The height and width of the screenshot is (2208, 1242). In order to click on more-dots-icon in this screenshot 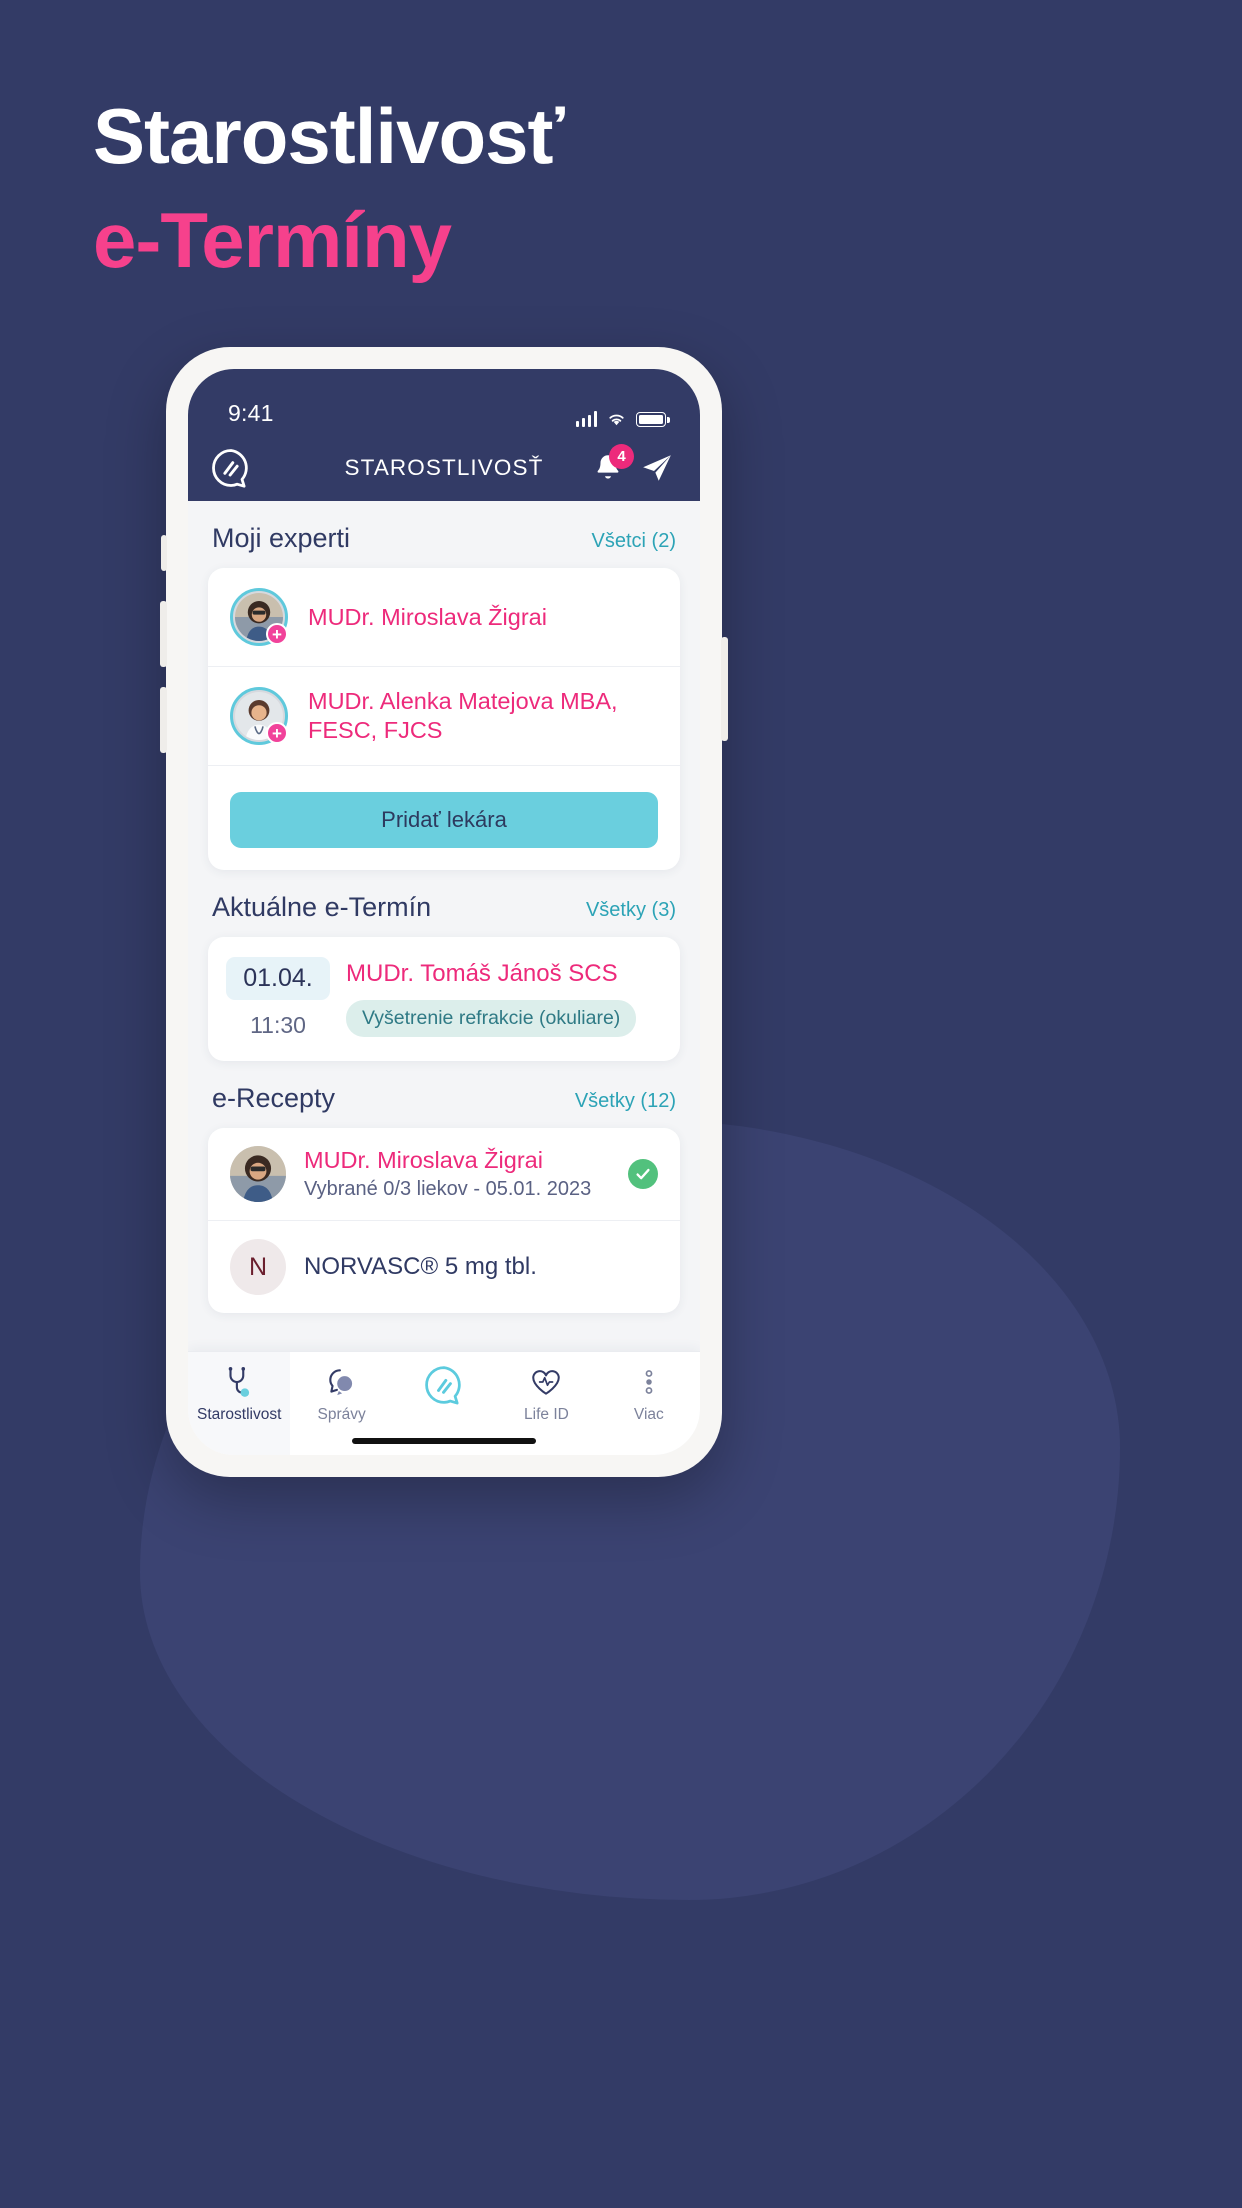, I will do `click(649, 1382)`.